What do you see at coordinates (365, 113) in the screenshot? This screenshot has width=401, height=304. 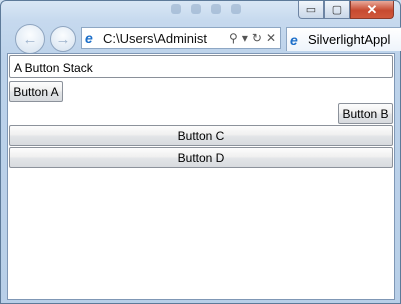 I see `button-b: Button B` at bounding box center [365, 113].